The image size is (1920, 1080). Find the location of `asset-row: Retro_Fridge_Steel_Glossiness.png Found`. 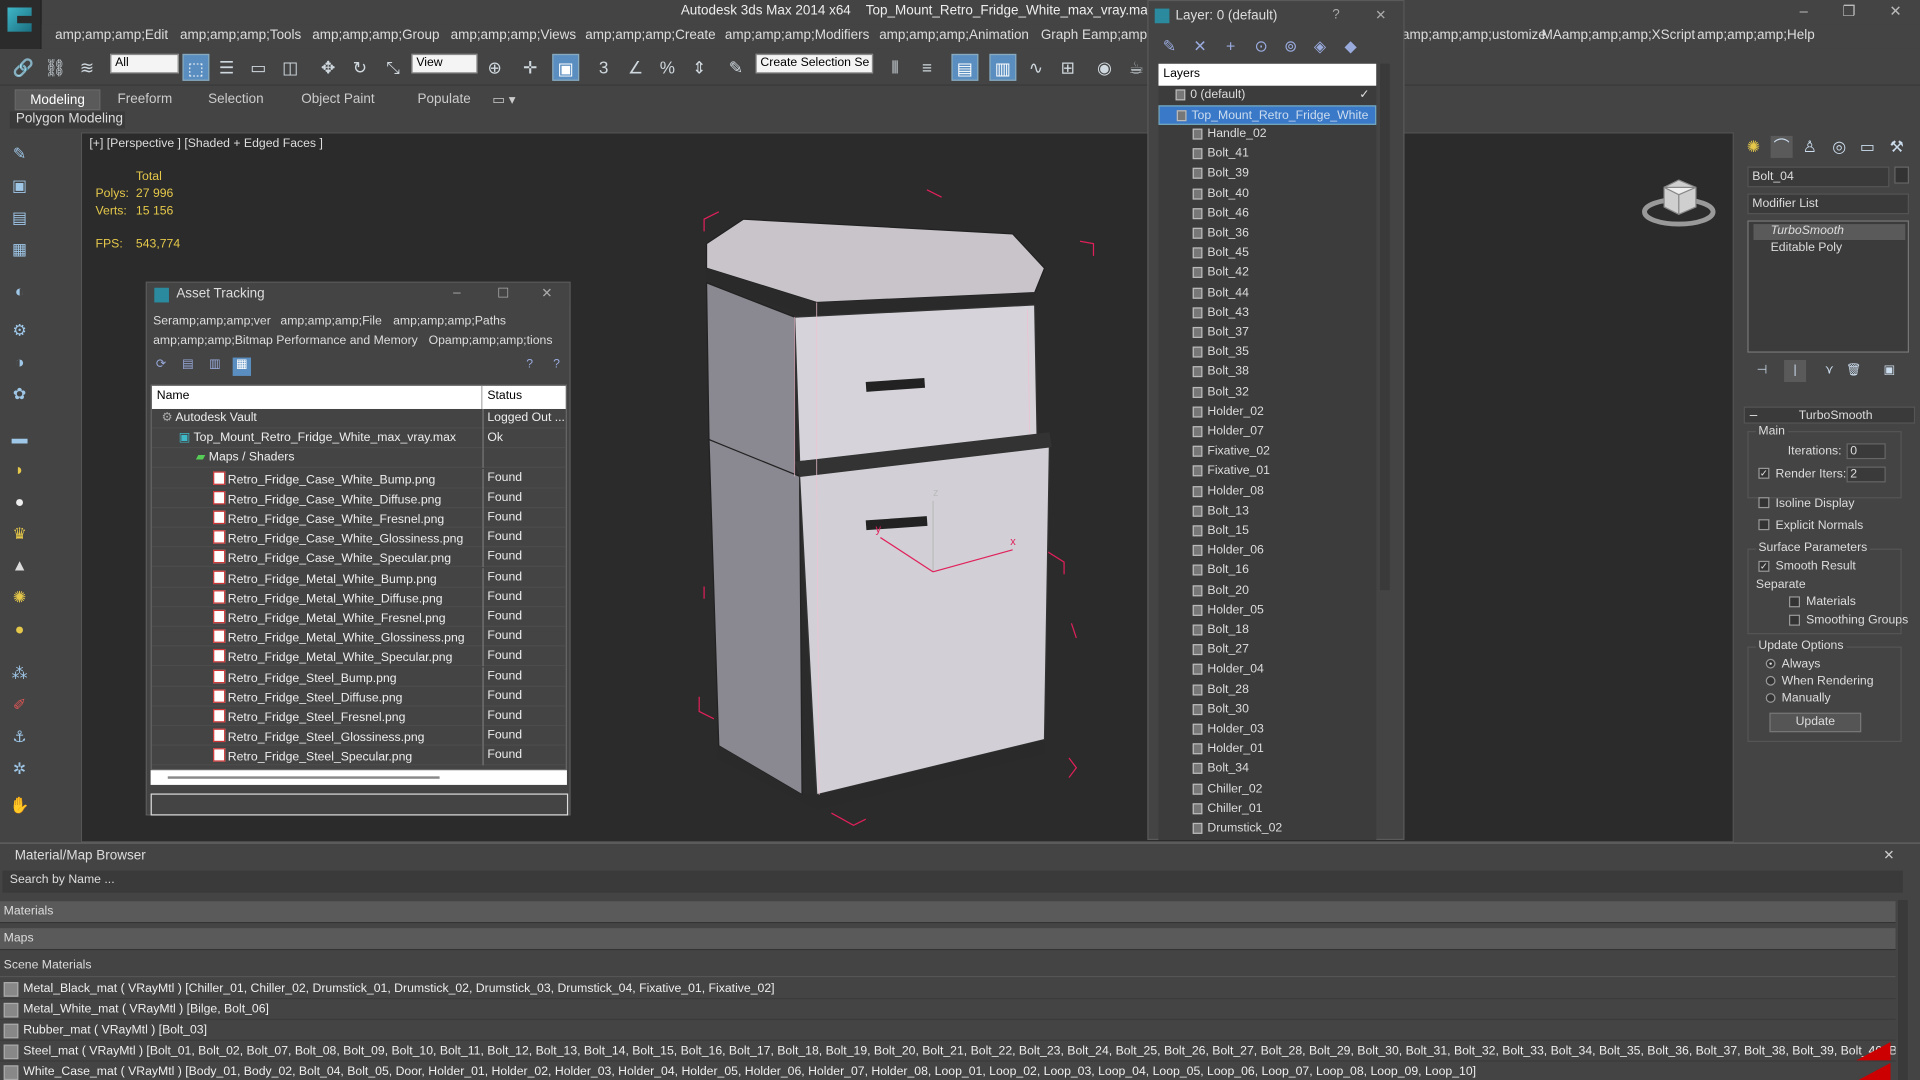

asset-row: Retro_Fridge_Steel_Glossiness.png Found is located at coordinates (358, 736).